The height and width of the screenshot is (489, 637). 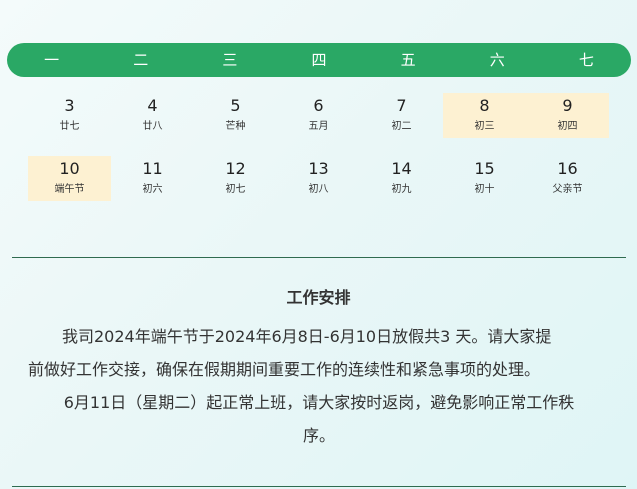 I want to click on calendar-day: 7 初二, so click(x=401, y=115).